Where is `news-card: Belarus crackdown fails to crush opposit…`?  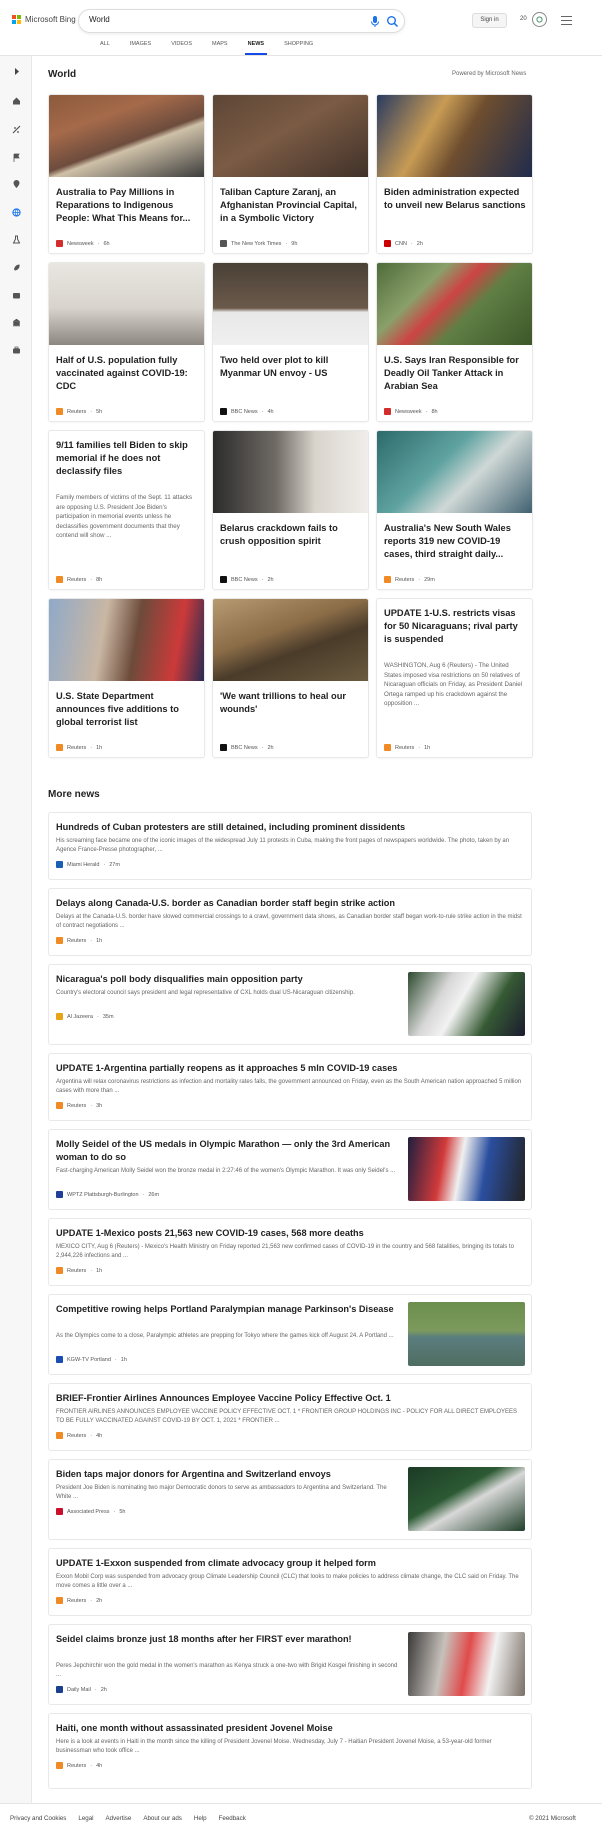 news-card: Belarus crackdown fails to crush opposit… is located at coordinates (290, 510).